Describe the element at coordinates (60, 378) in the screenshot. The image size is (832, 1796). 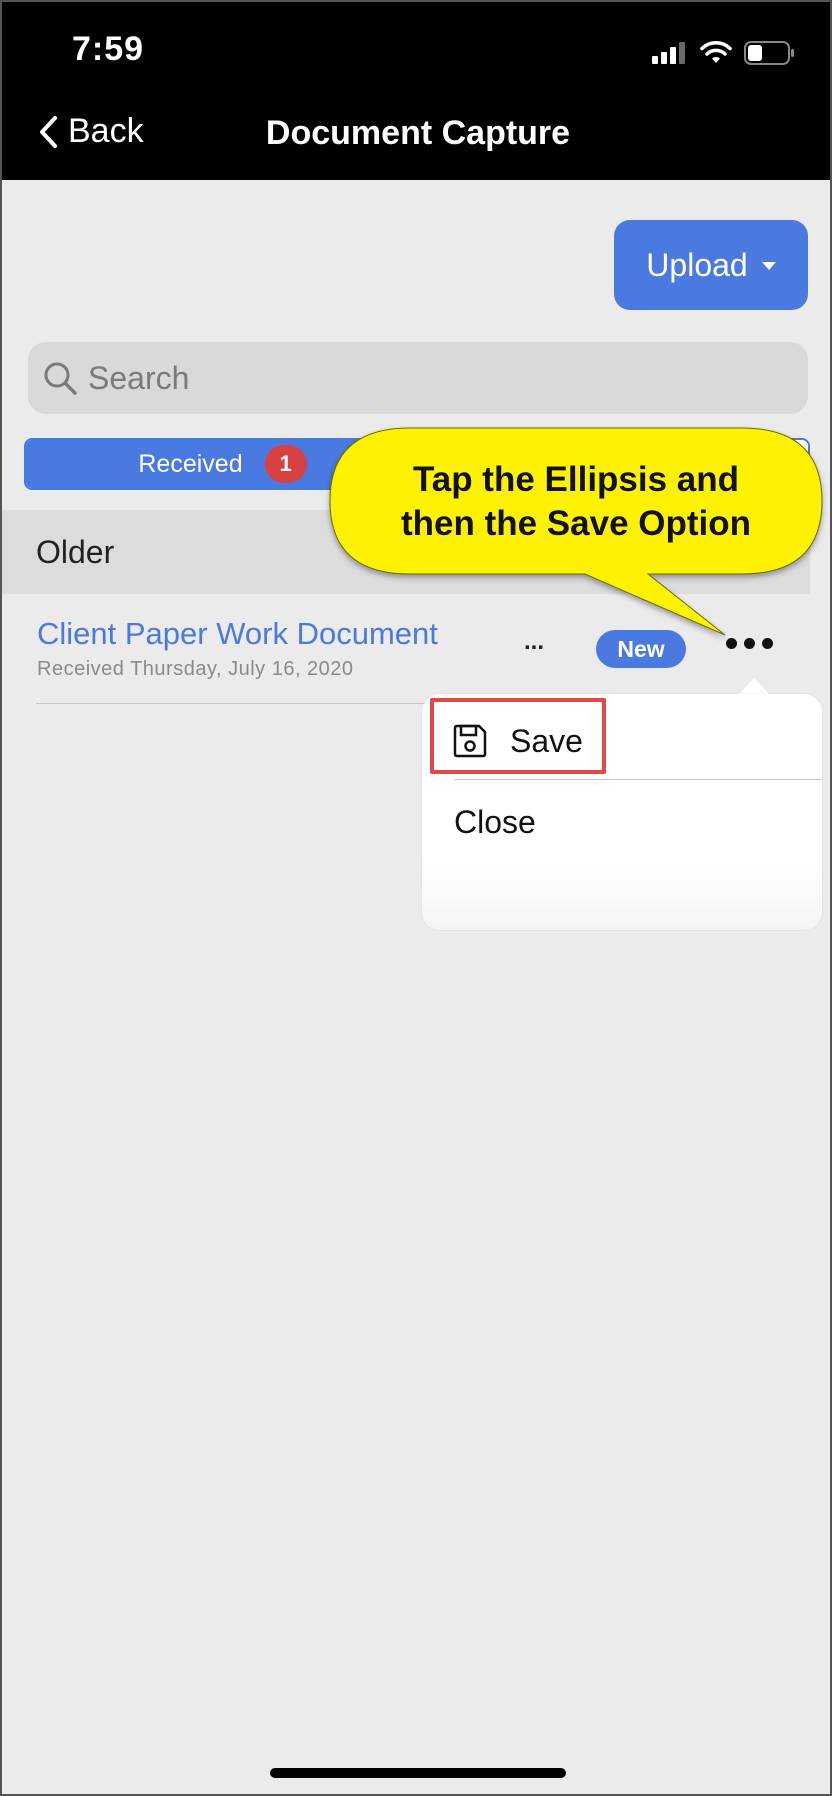
I see `search-icon` at that location.